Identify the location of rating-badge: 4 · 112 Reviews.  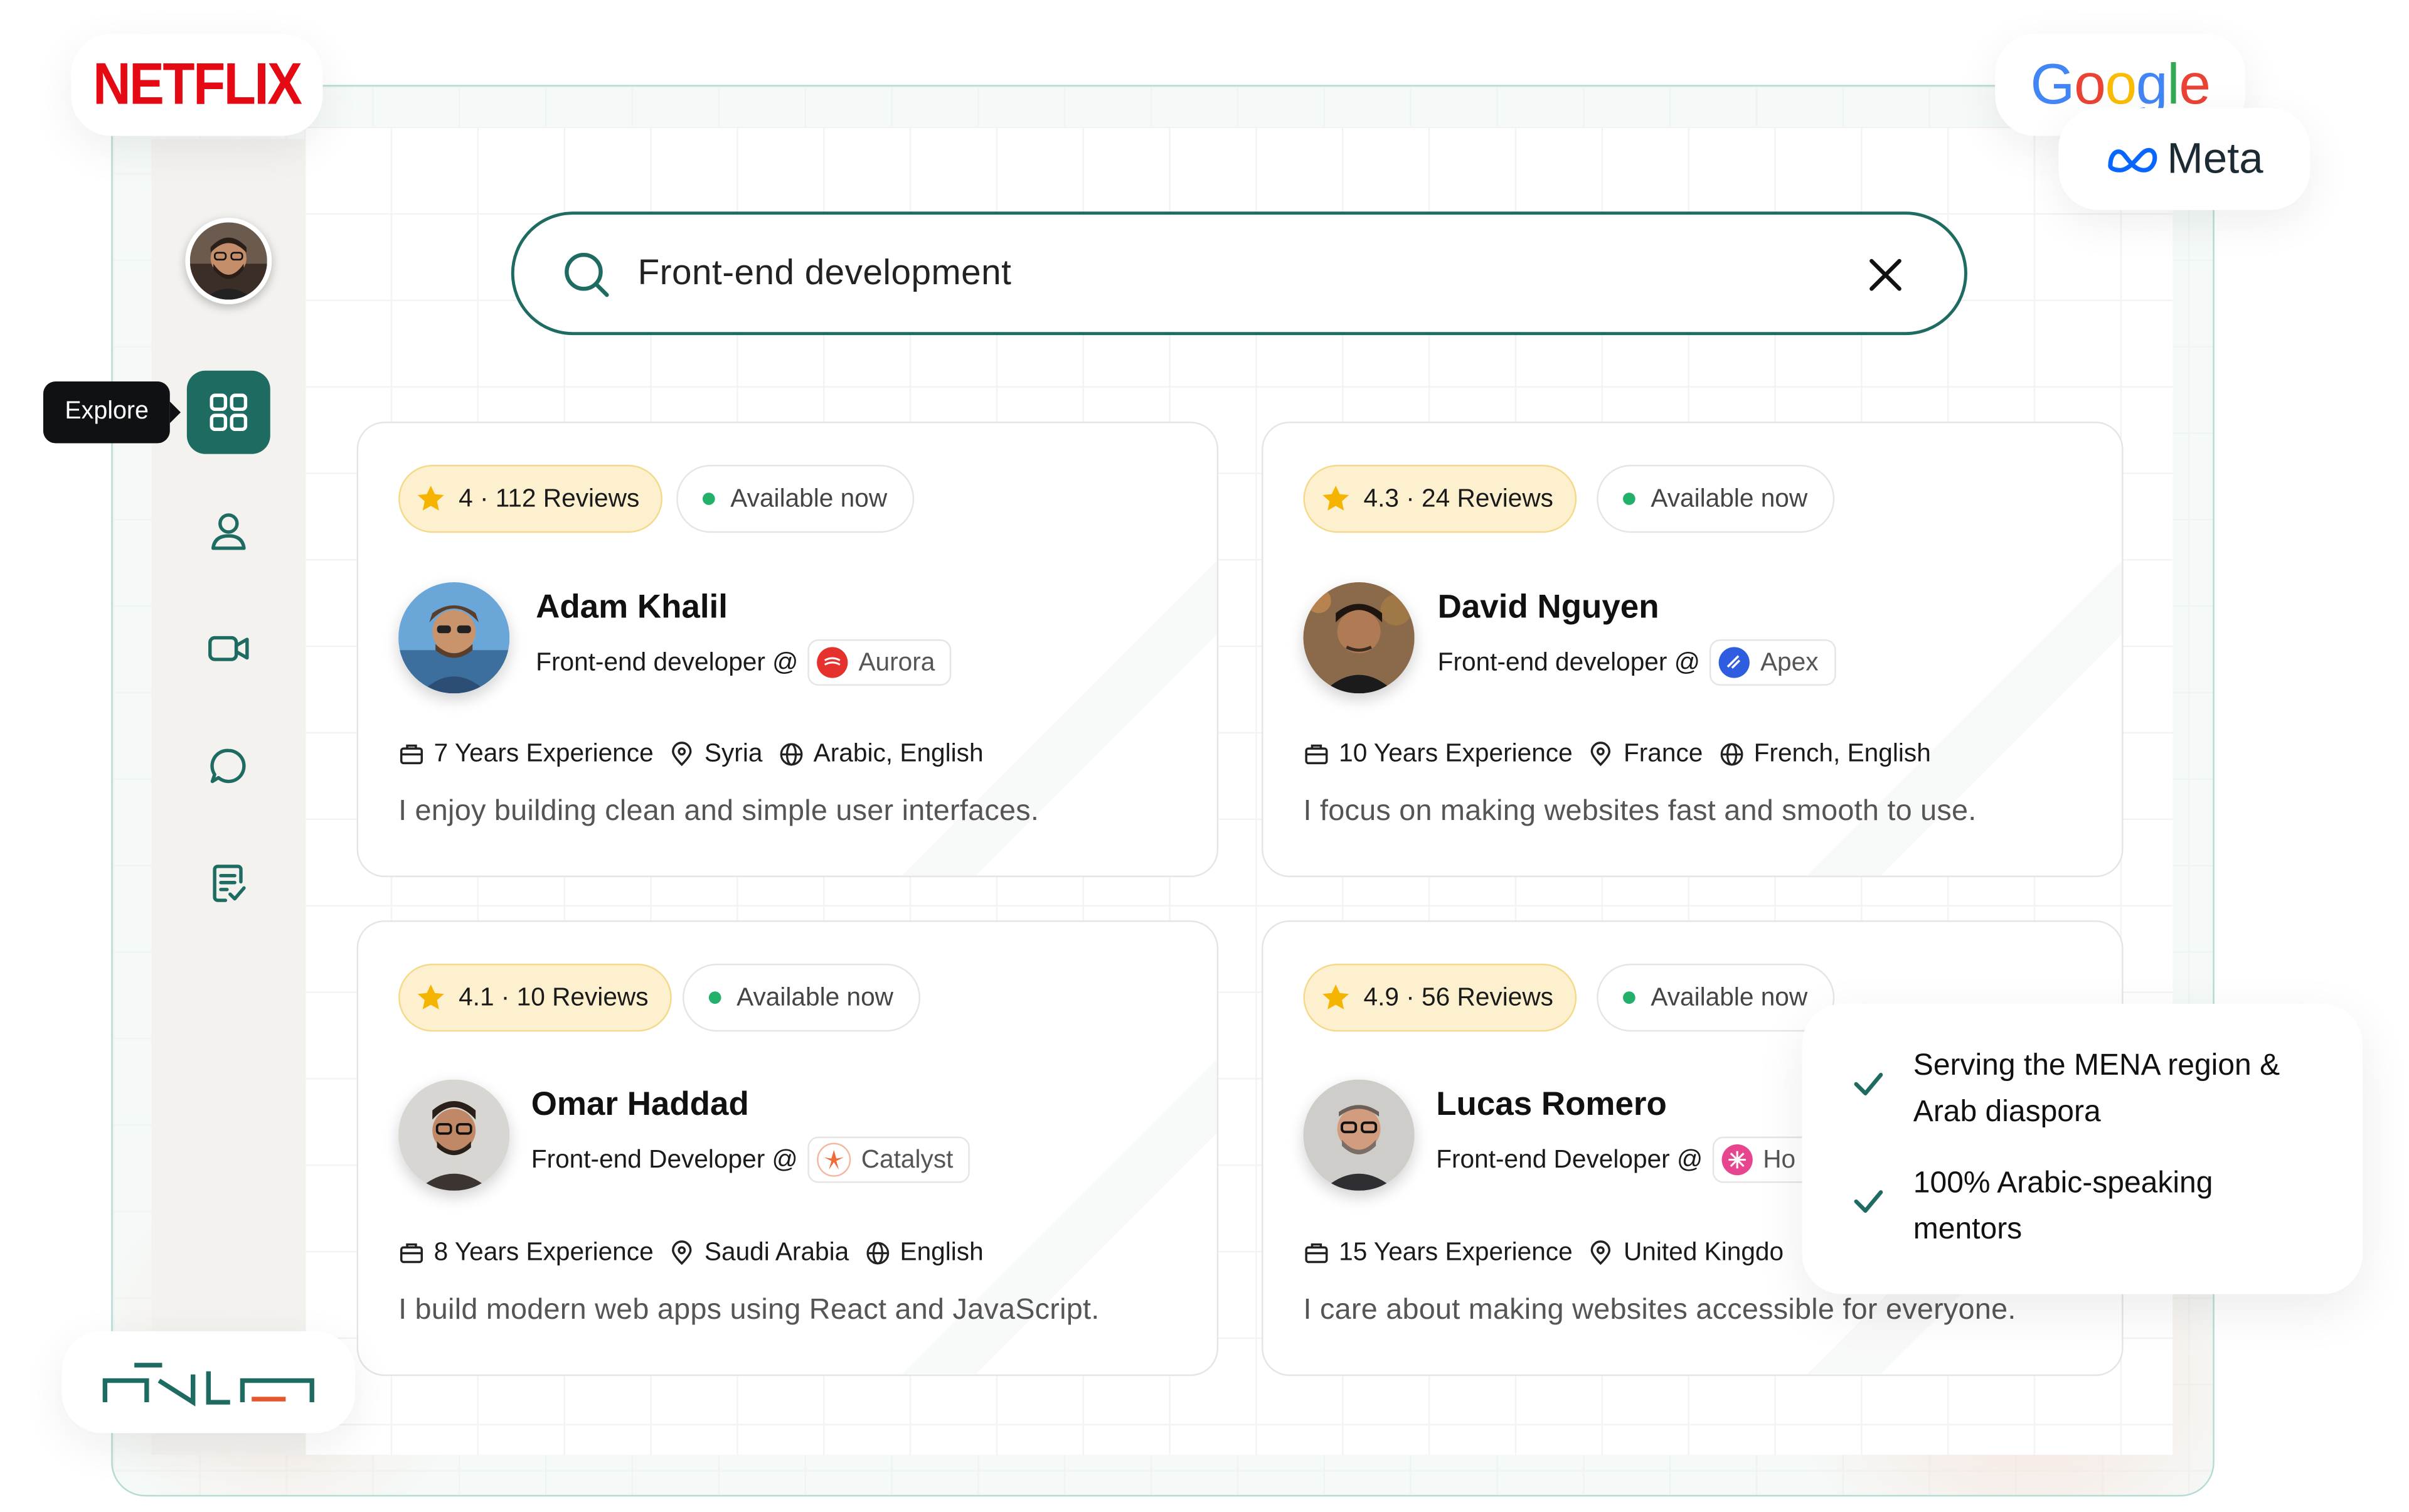
(530, 498).